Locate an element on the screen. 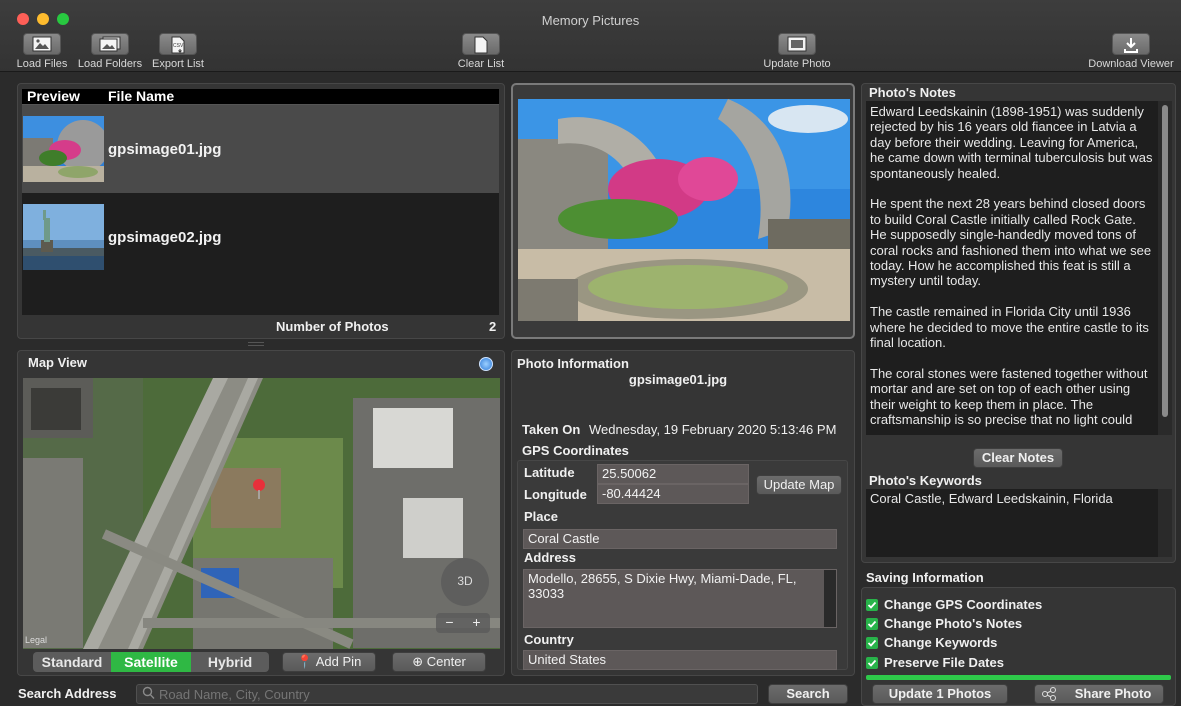  pin-icon: 📍 is located at coordinates (304, 661).